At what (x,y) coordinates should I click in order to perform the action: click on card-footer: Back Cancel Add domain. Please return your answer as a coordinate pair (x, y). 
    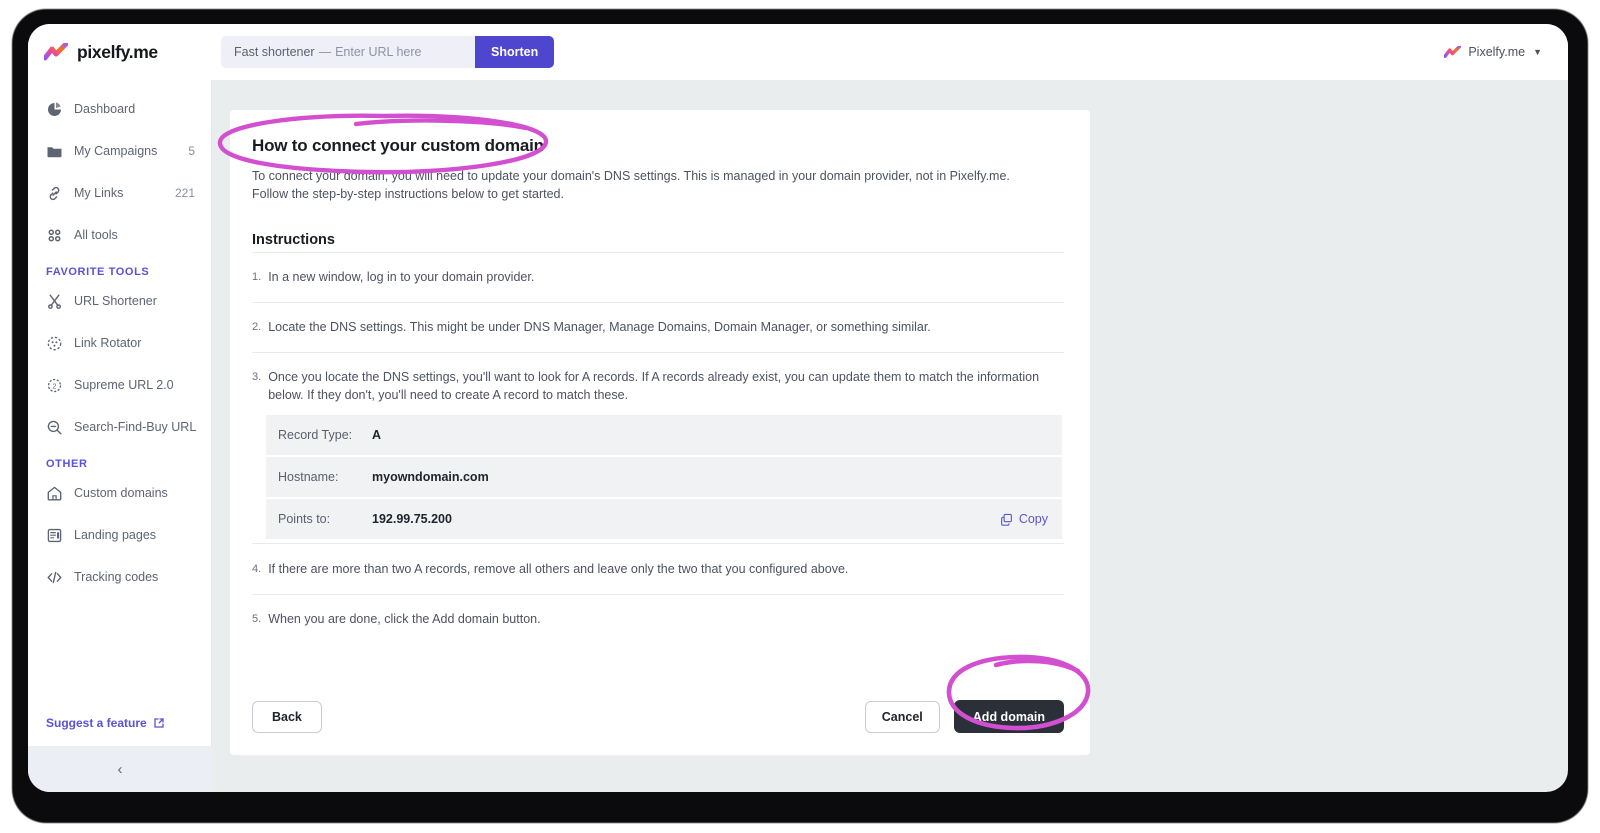
    Looking at the image, I should click on (658, 716).